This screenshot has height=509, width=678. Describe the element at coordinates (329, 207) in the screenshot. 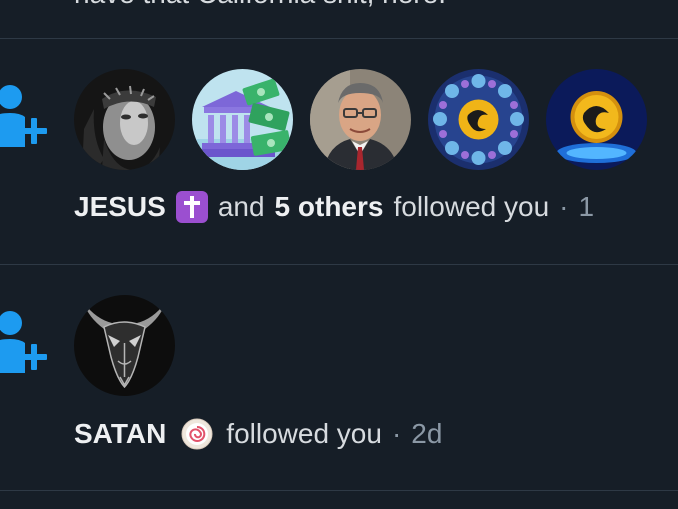

I see `others-count: 5 others` at that location.